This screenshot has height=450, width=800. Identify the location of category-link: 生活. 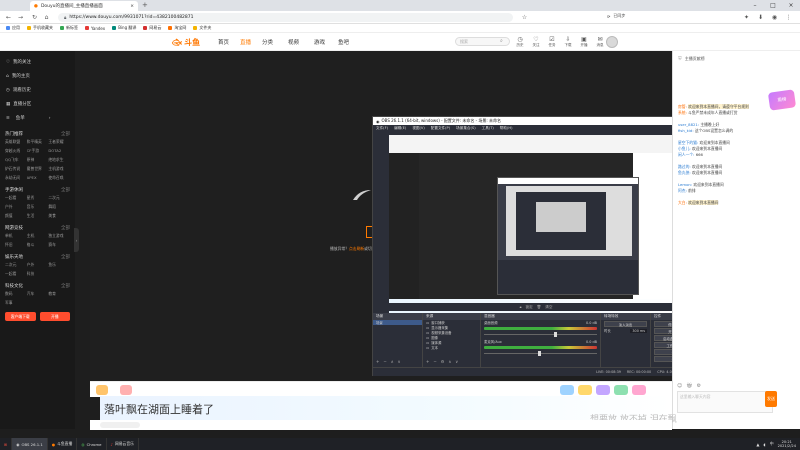
(38, 216).